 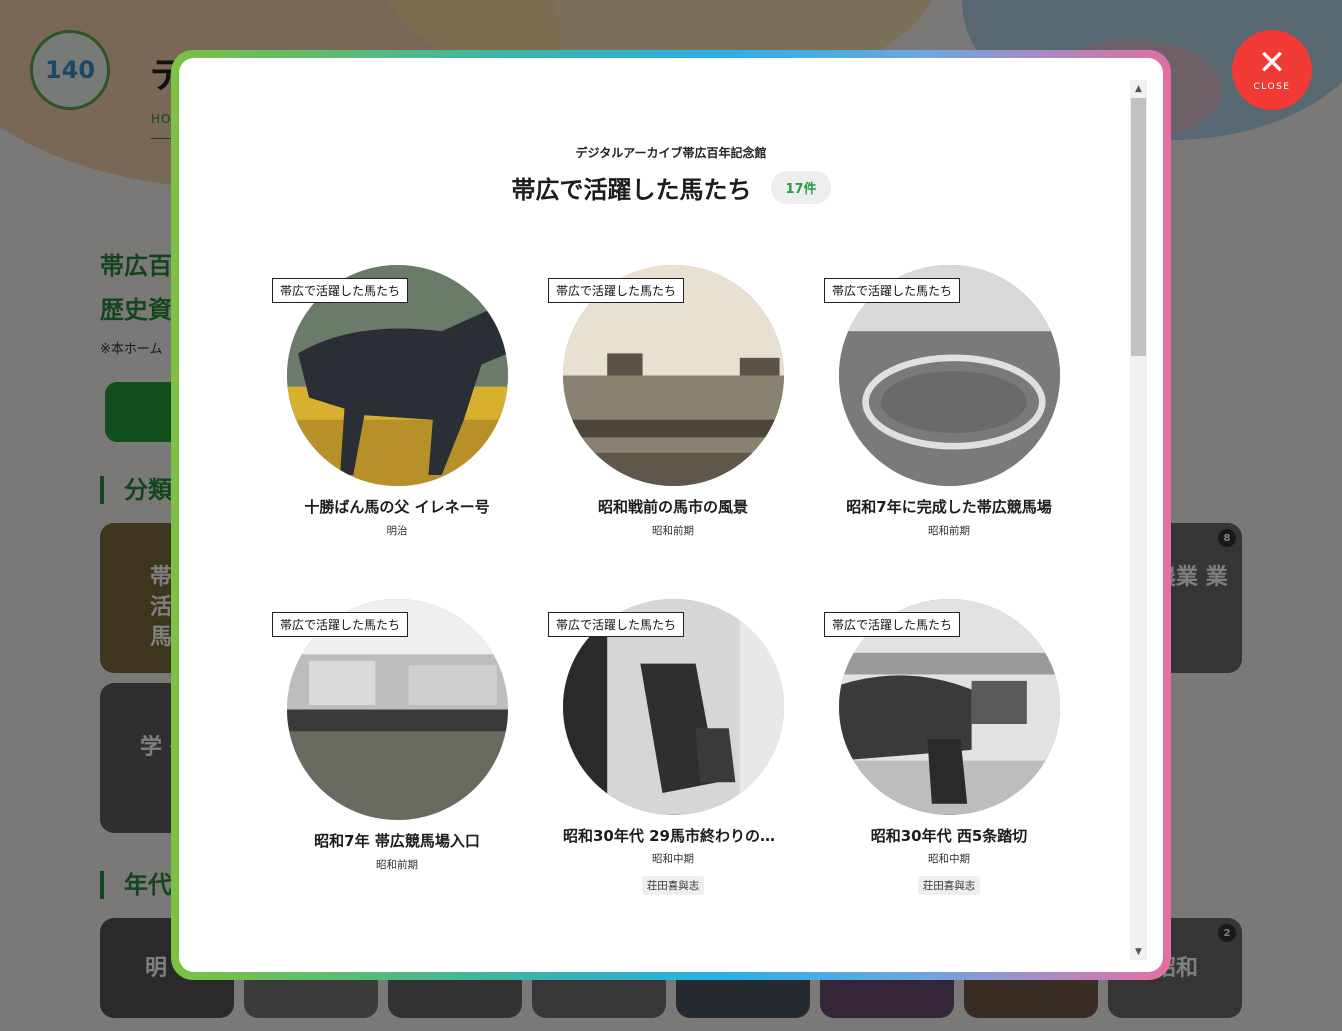 I want to click on modal-subtitle: デジタルアーカイブ帯広百年記念館, so click(x=671, y=153).